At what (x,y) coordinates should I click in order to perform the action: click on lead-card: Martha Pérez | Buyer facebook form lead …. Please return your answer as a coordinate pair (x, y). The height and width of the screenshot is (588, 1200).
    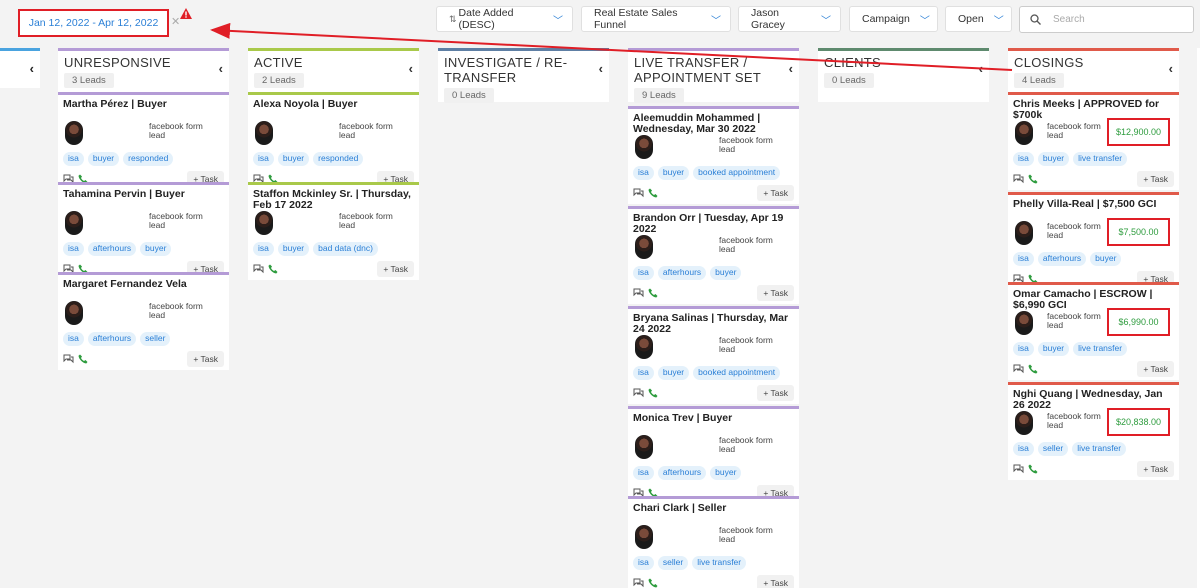
    Looking at the image, I should click on (143, 141).